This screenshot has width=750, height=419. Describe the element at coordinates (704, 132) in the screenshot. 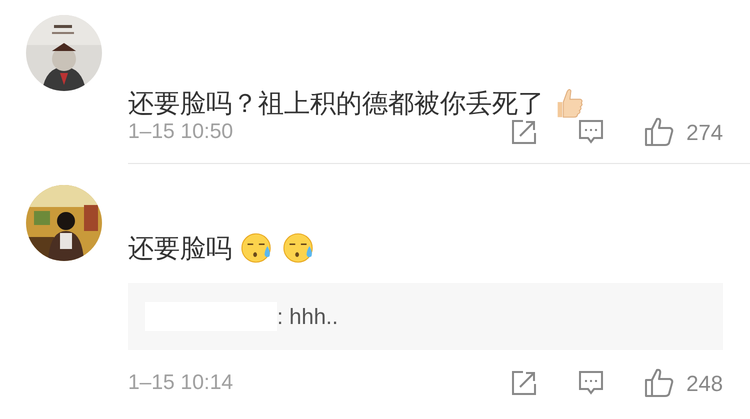

I see `like-count: 274` at that location.